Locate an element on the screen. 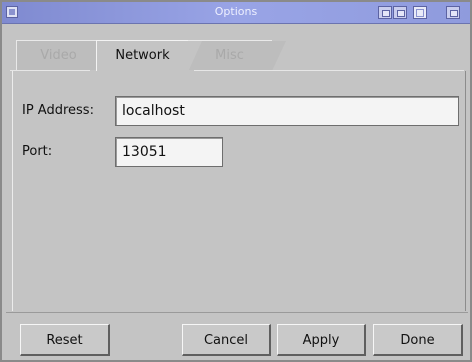 This screenshot has height=362, width=472. tab-video-label: Video is located at coordinates (58, 55).